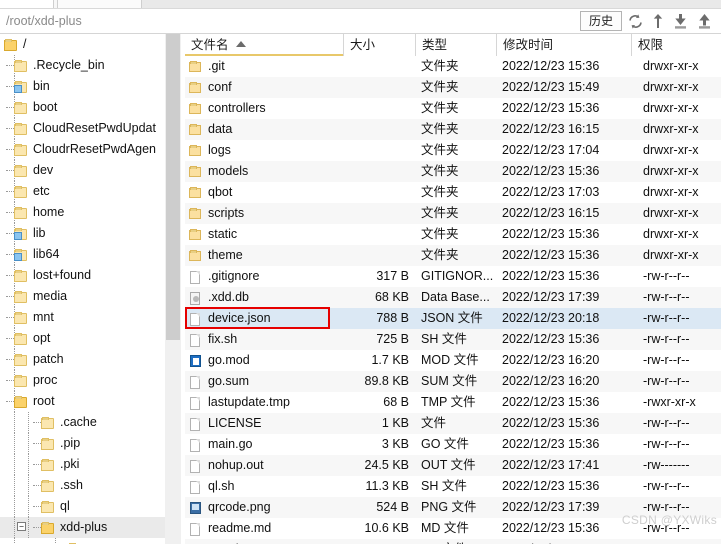  What do you see at coordinates (453, 87) in the screenshot?
I see `table-row: conf 文件夹 2022/12/23 15:49 drwxr-xr-x` at bounding box center [453, 87].